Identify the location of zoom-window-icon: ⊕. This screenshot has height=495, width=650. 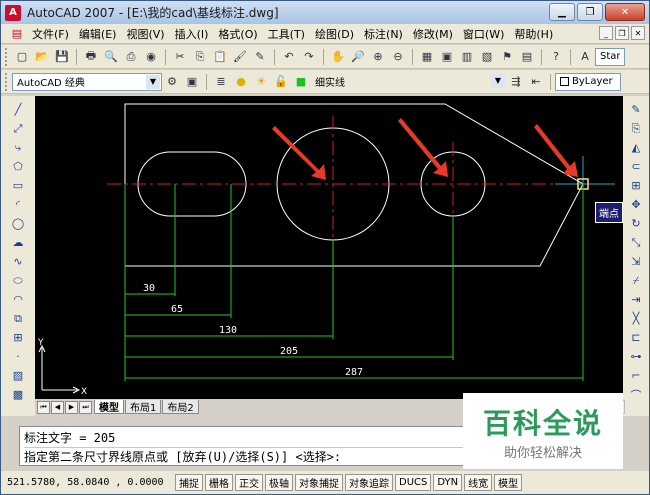
(378, 57).